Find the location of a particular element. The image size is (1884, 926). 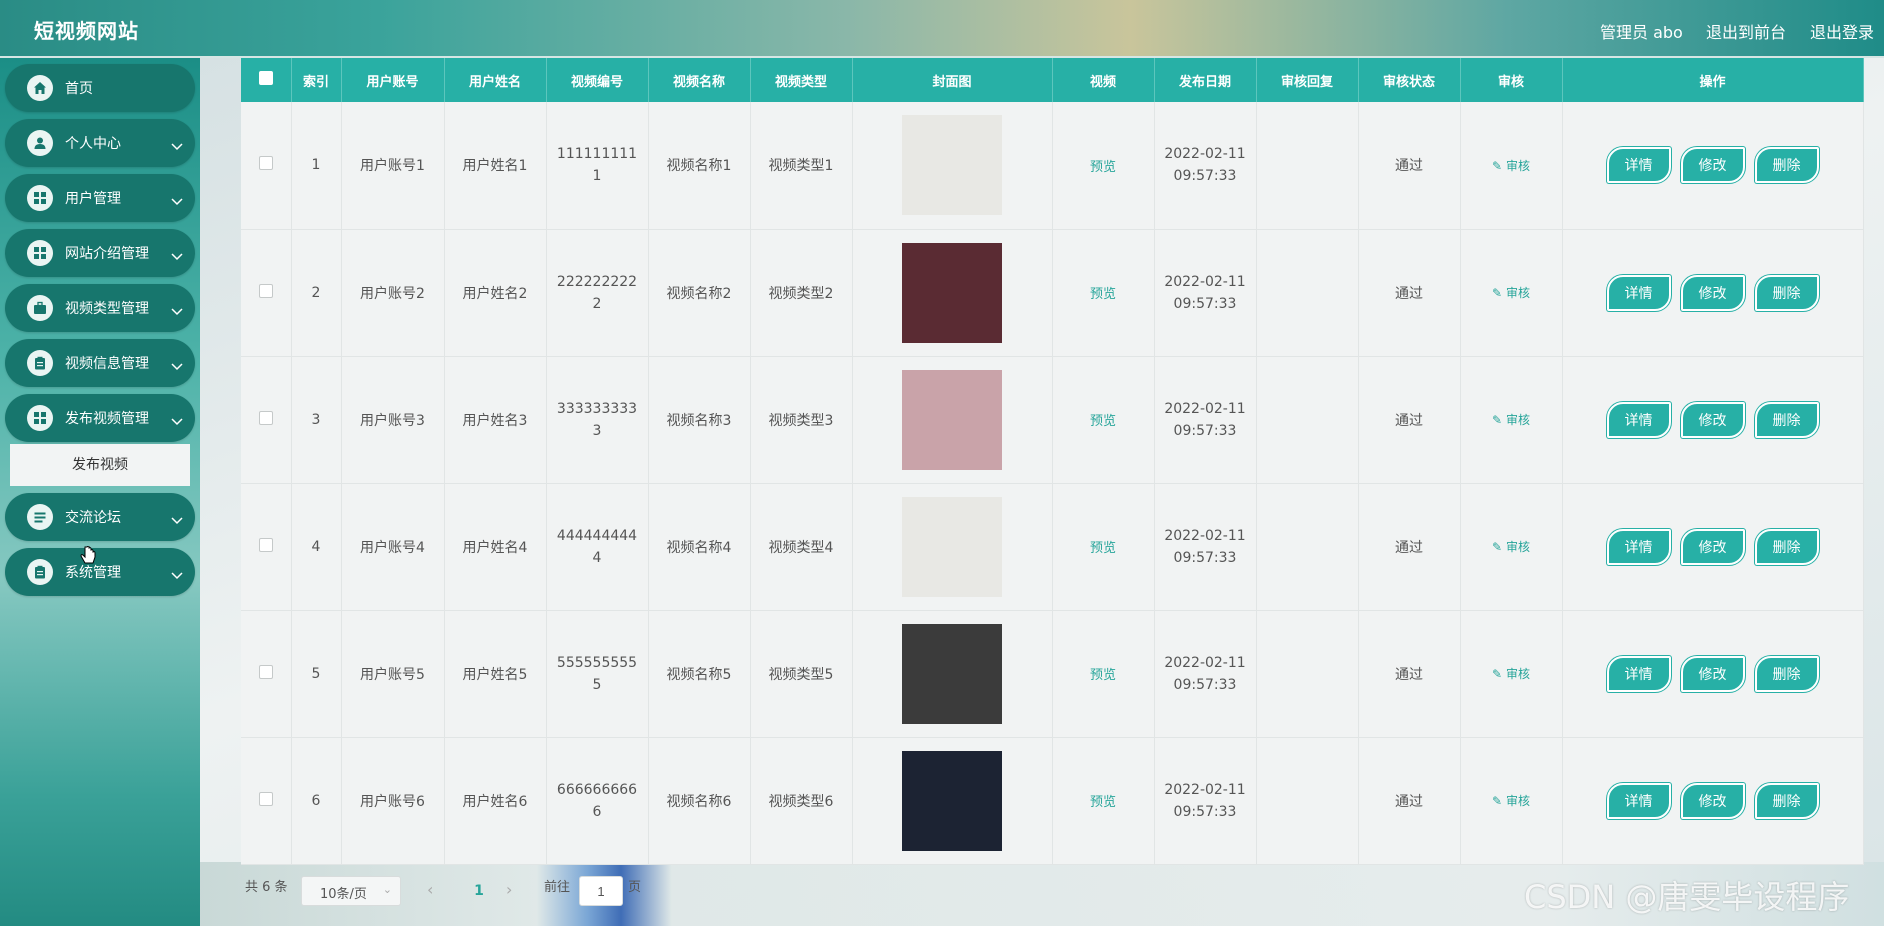

sidebar-item-1: 个人中心 is located at coordinates (100, 143).